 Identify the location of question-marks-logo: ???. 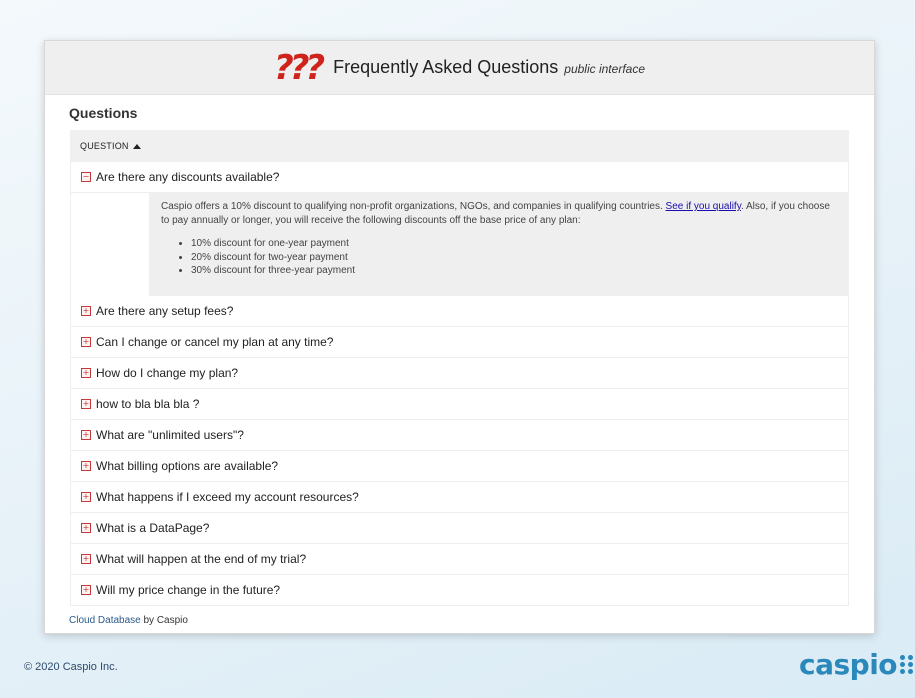
(299, 67).